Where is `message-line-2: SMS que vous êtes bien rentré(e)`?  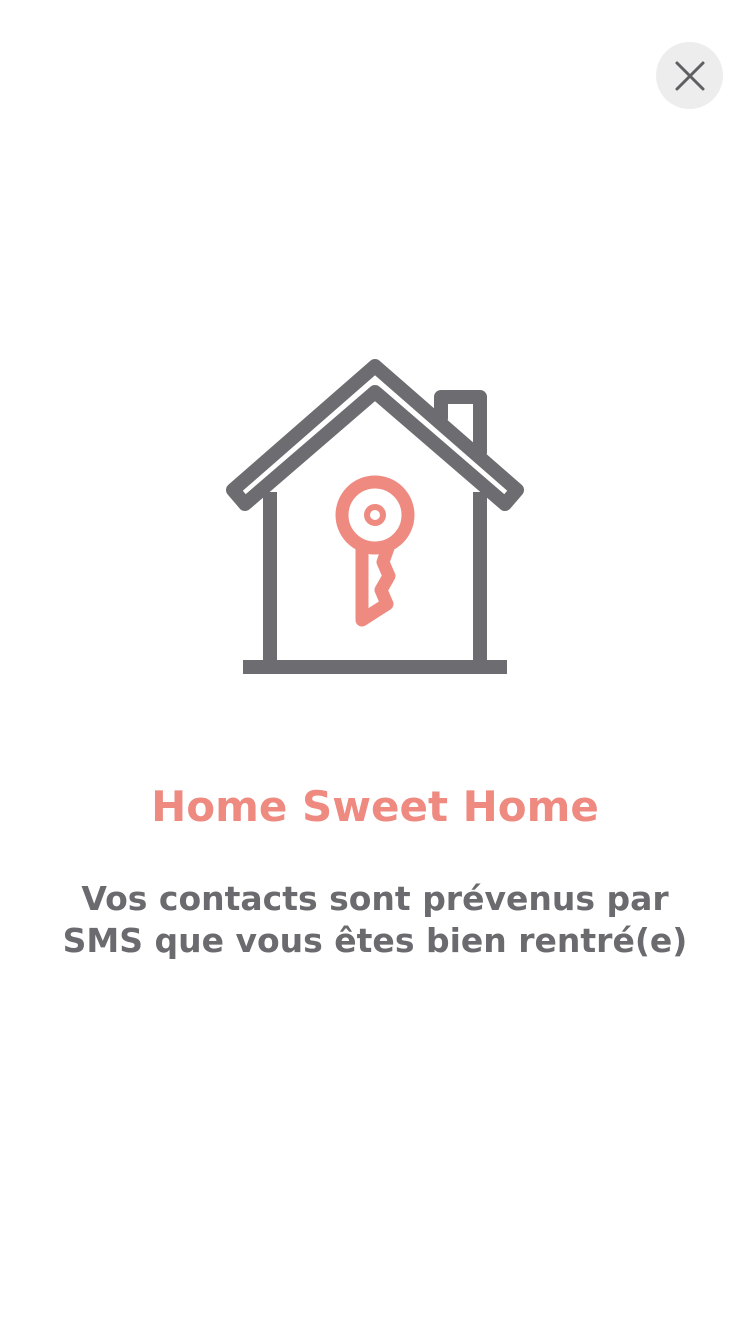 message-line-2: SMS que vous êtes bien rentré(e) is located at coordinates (375, 940).